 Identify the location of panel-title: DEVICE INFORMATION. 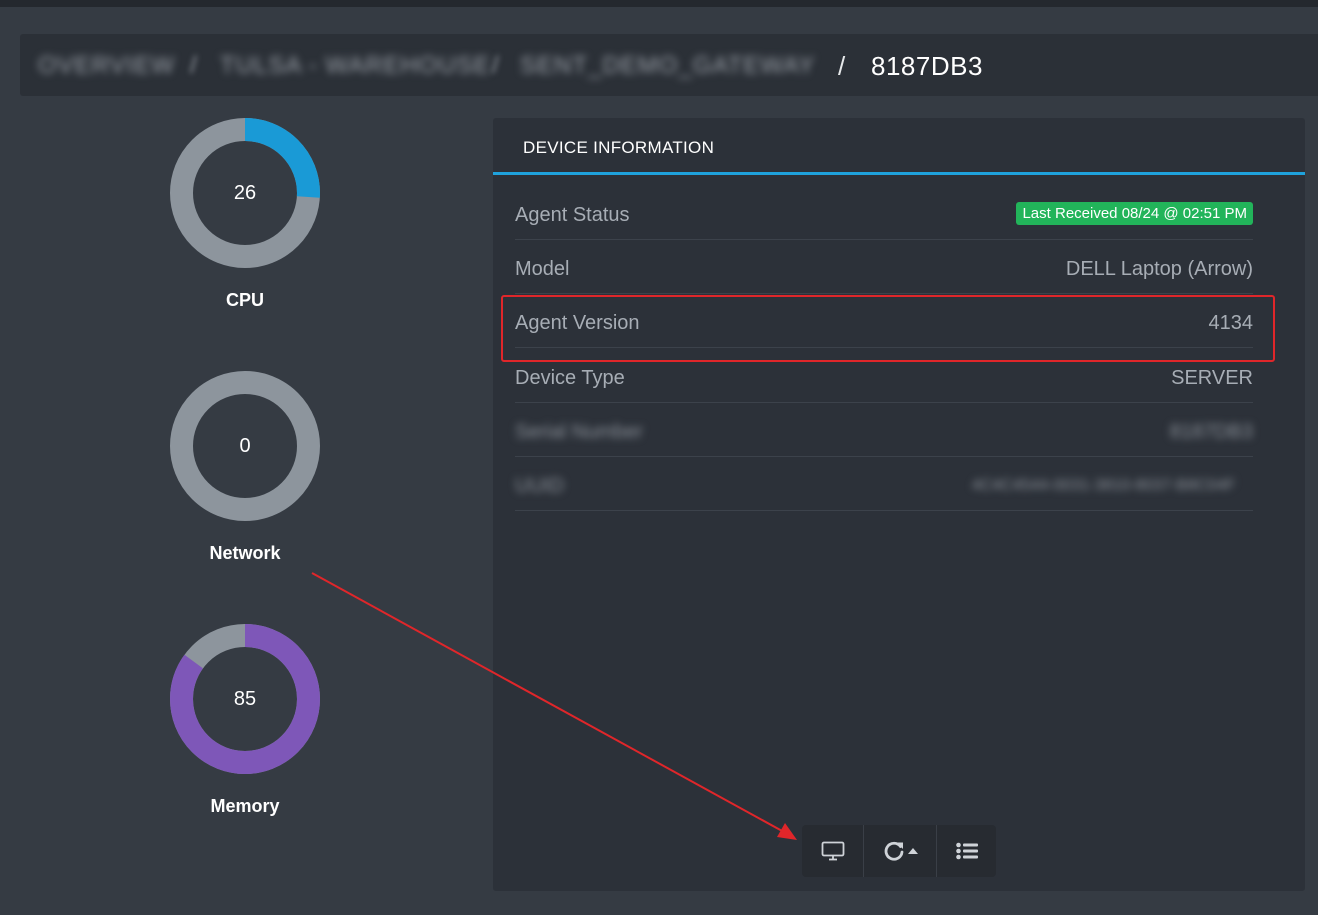
(619, 147).